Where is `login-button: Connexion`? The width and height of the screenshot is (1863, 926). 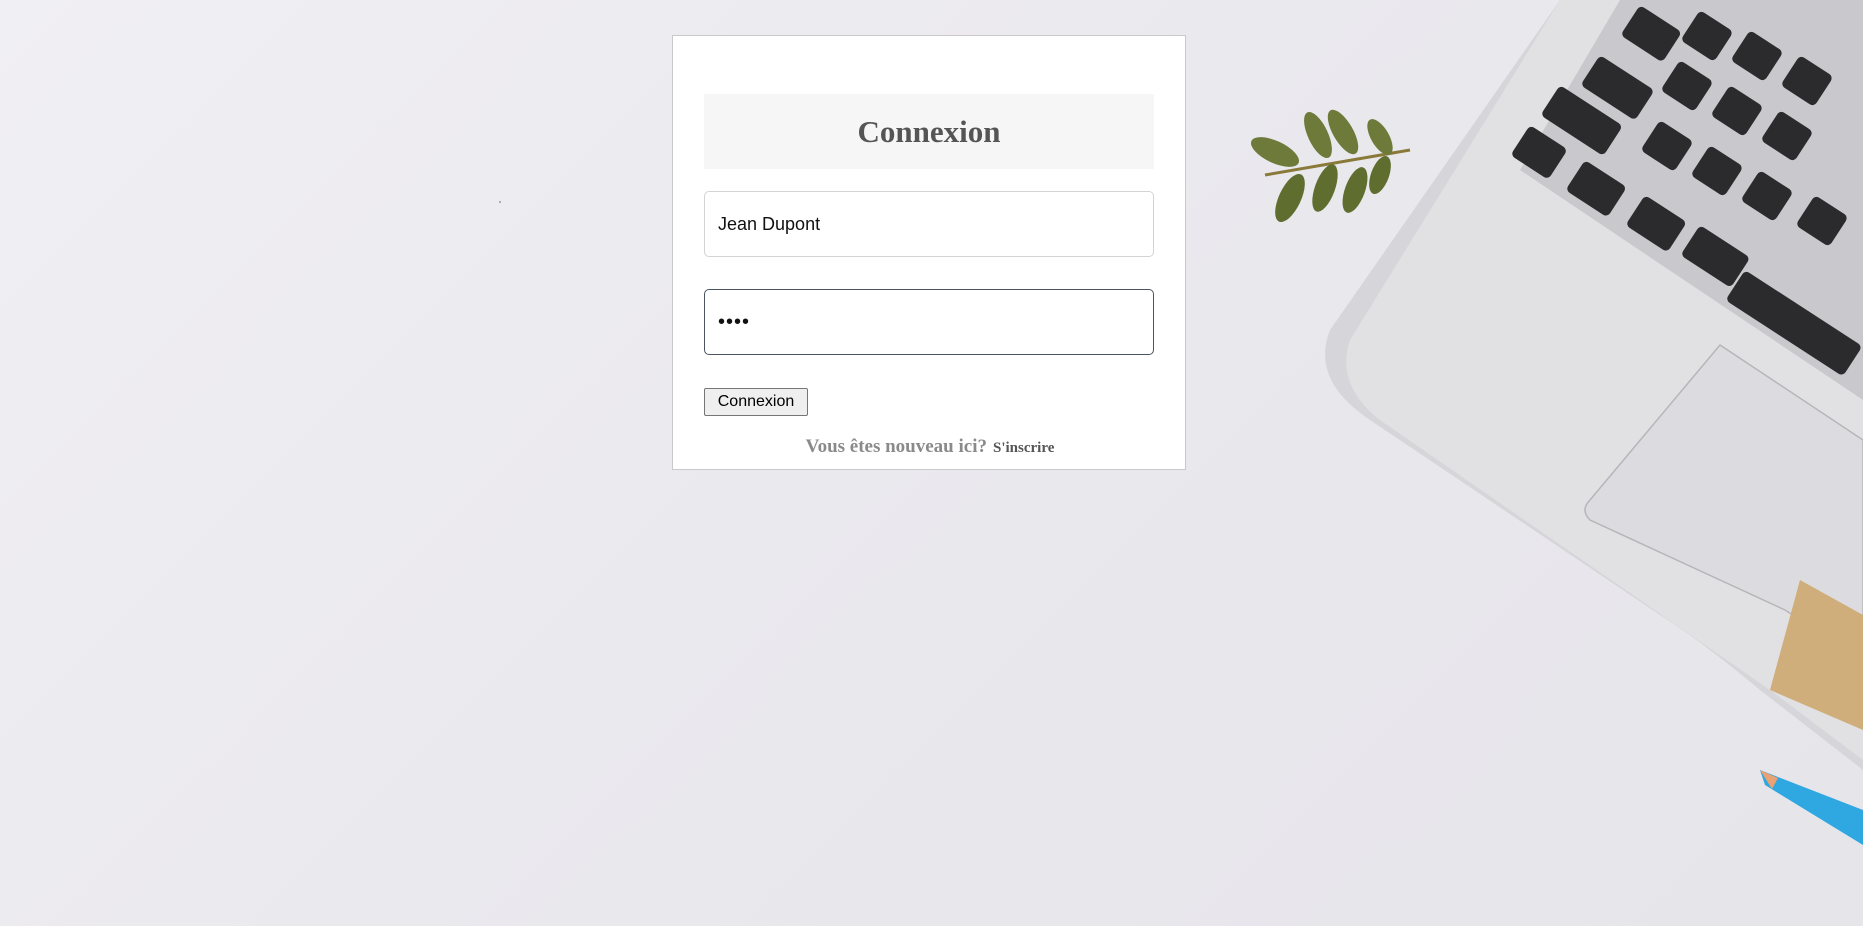
login-button: Connexion is located at coordinates (756, 402).